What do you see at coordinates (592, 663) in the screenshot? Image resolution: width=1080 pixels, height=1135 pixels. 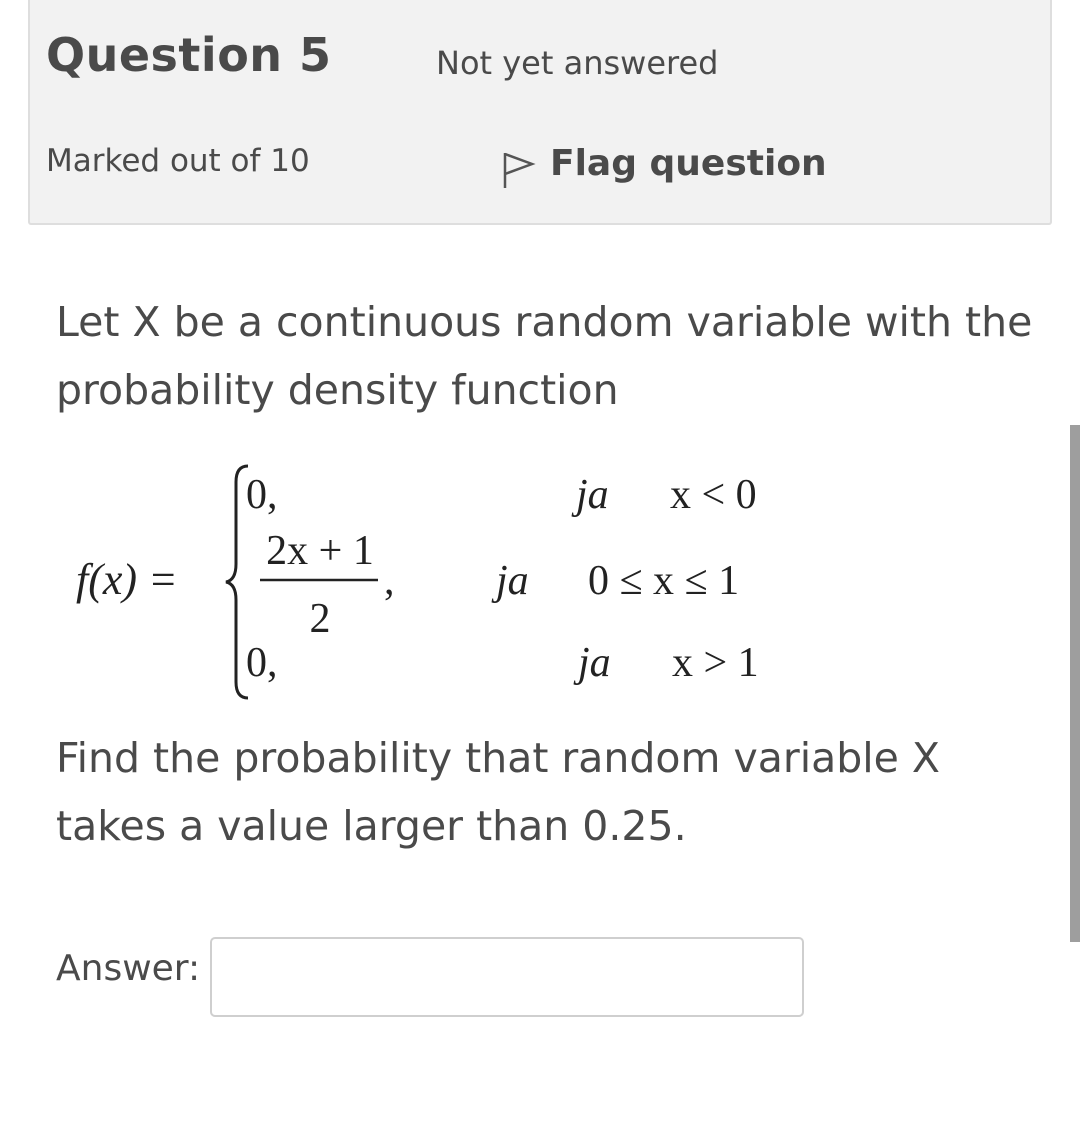 I see `case3-cond-word: ja` at bounding box center [592, 663].